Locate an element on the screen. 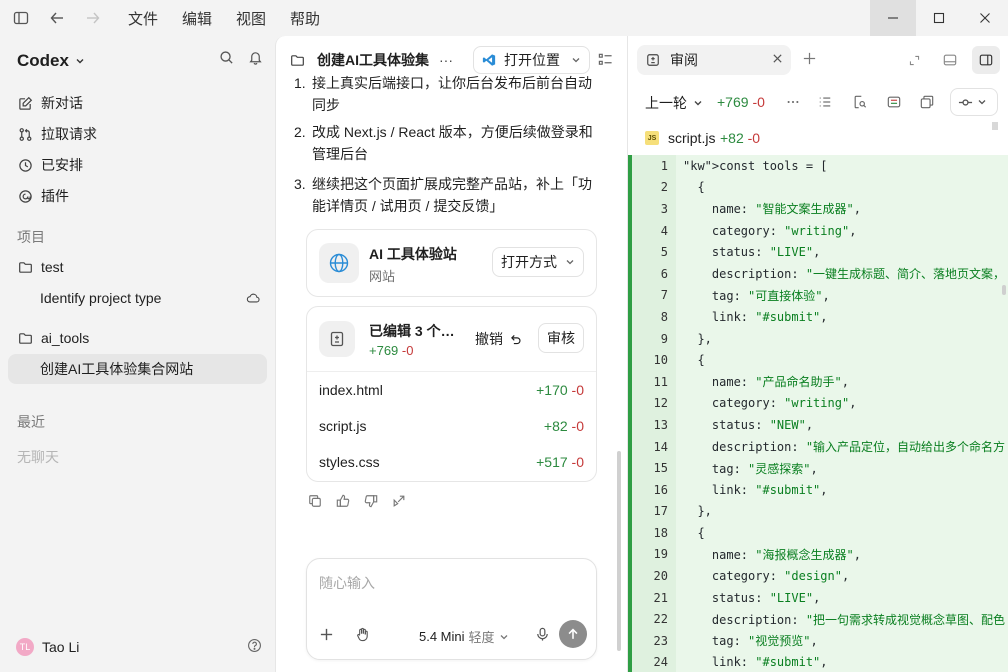 The width and height of the screenshot is (1008, 672). menu-edit: 编辑 is located at coordinates (197, 18).